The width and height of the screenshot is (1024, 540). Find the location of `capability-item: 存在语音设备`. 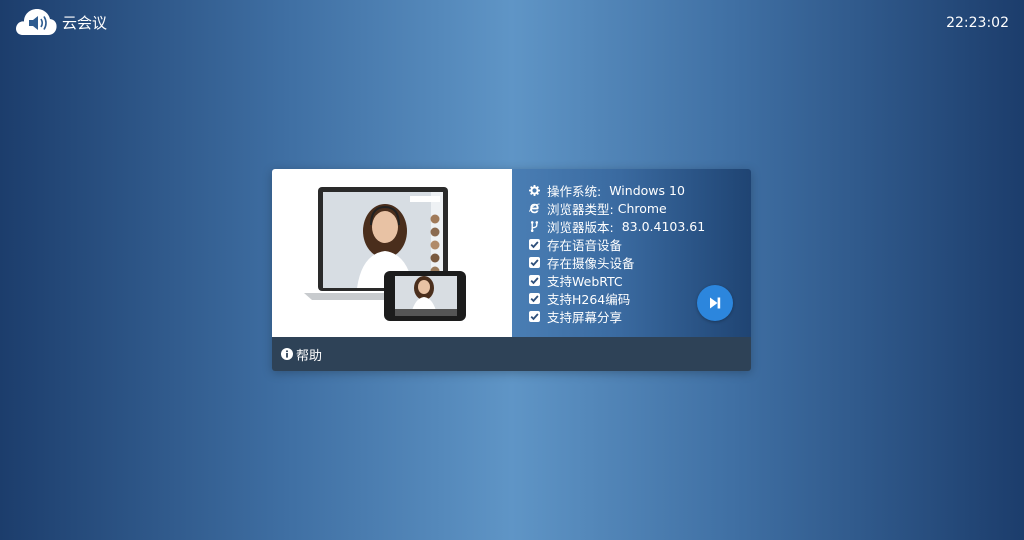

capability-item: 存在语音设备 is located at coordinates (582, 244).